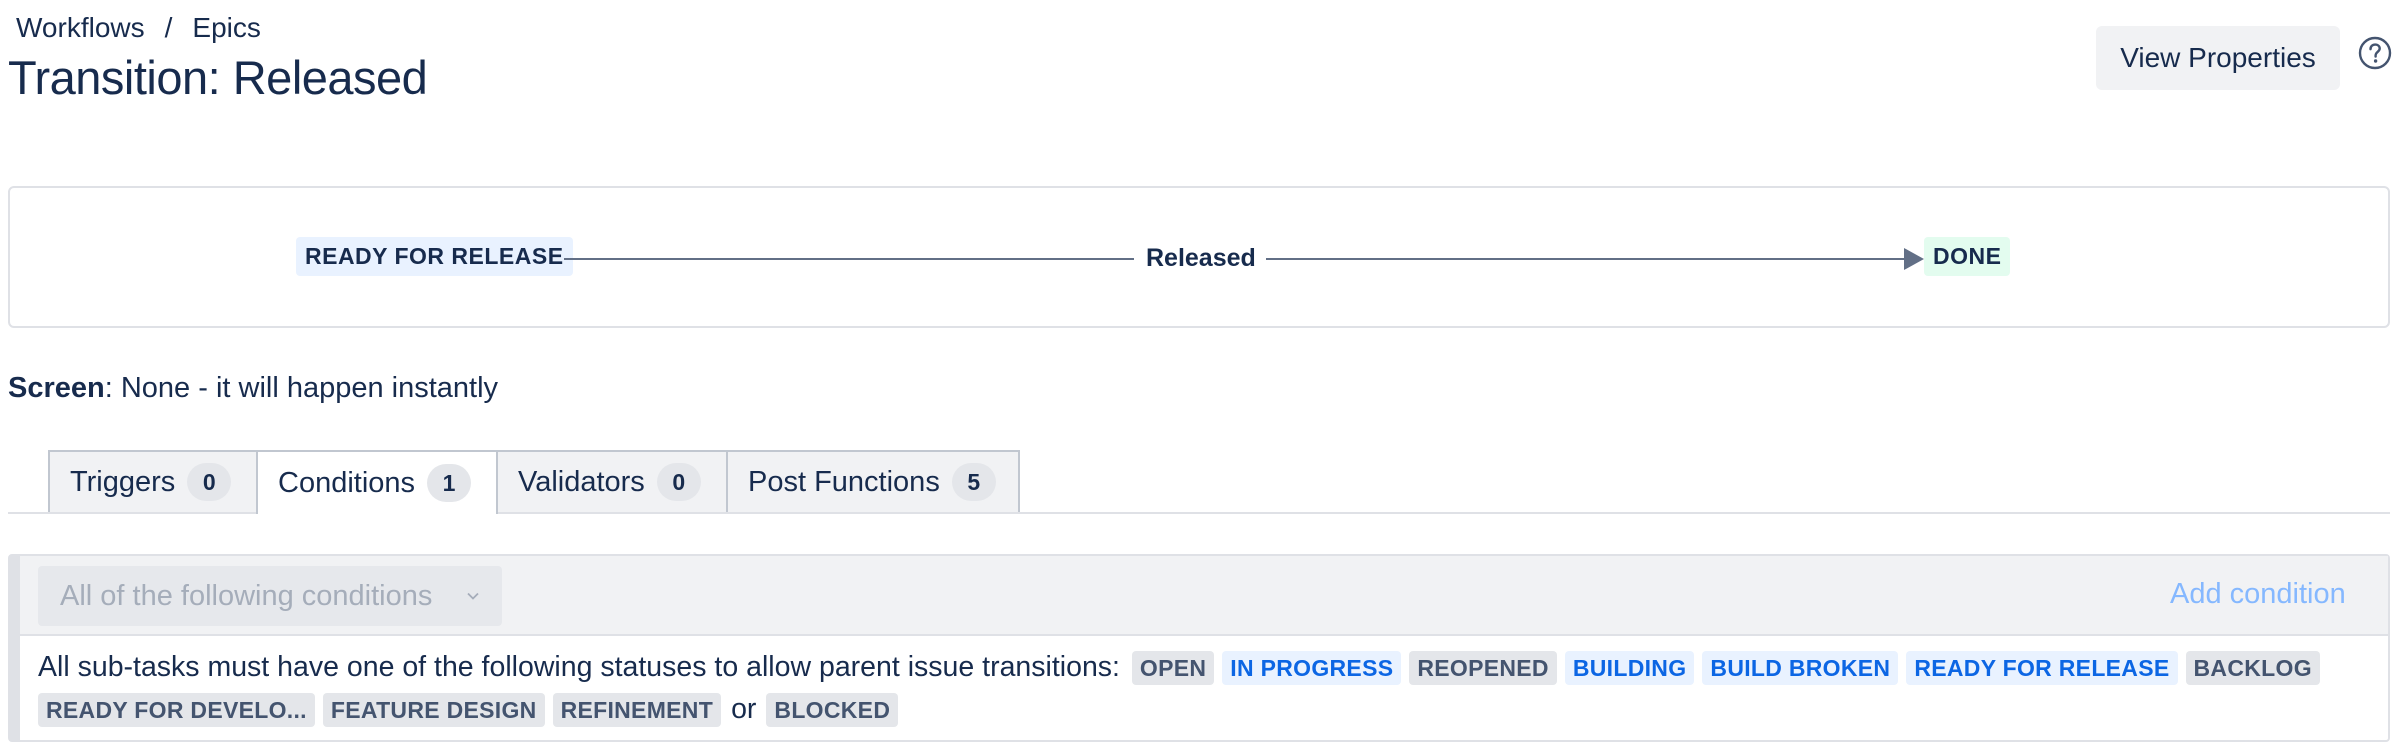  What do you see at coordinates (218, 77) in the screenshot?
I see `page-title: Transition: Released` at bounding box center [218, 77].